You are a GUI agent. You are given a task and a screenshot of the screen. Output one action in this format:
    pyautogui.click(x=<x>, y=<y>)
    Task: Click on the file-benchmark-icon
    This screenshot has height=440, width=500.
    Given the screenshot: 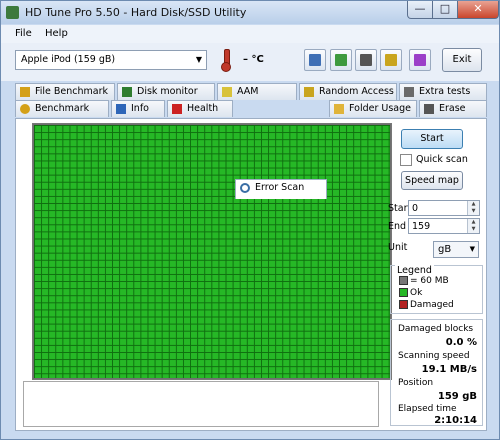 What is the action you would take?
    pyautogui.click(x=25, y=92)
    